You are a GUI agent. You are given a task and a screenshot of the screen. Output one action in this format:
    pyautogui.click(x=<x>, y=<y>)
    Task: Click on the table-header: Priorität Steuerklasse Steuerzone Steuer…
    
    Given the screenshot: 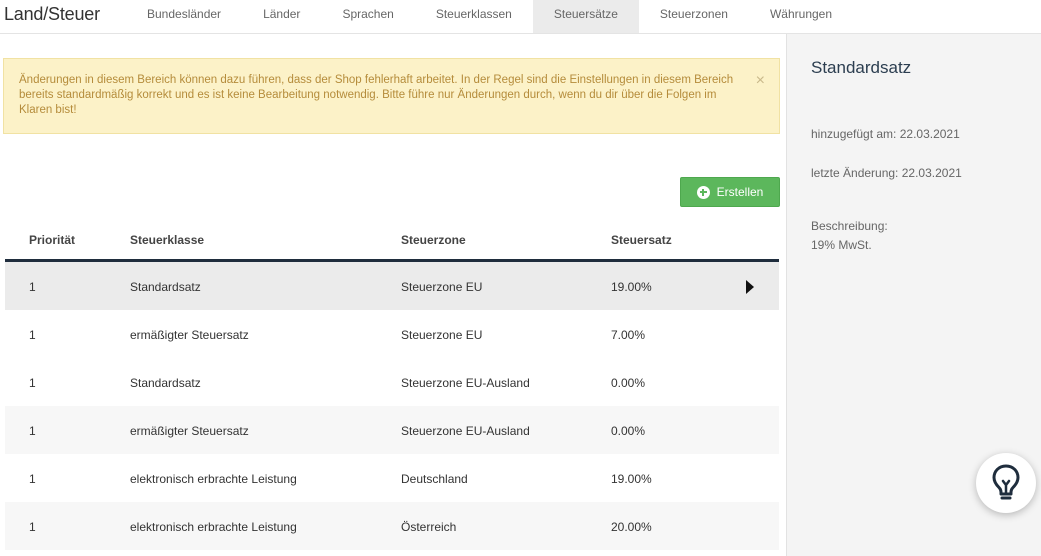 What is the action you would take?
    pyautogui.click(x=392, y=241)
    